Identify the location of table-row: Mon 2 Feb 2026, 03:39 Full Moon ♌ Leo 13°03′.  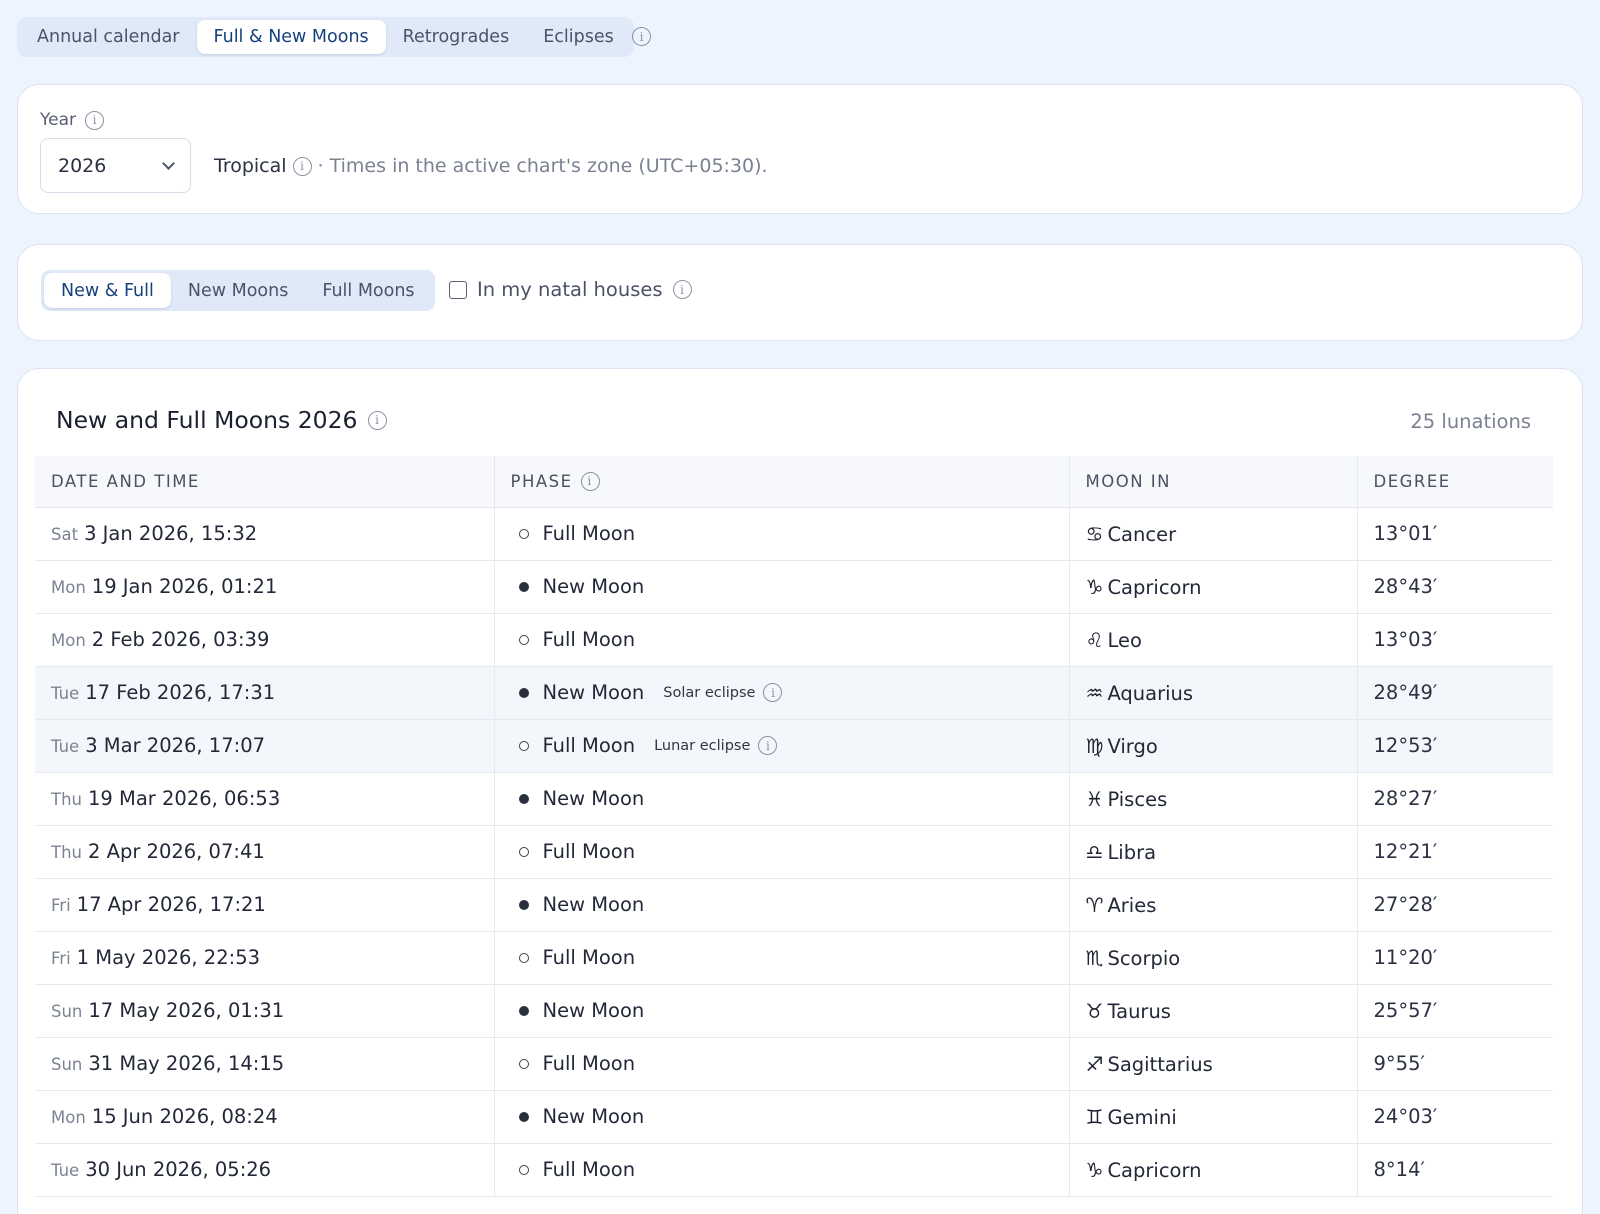
(794, 640).